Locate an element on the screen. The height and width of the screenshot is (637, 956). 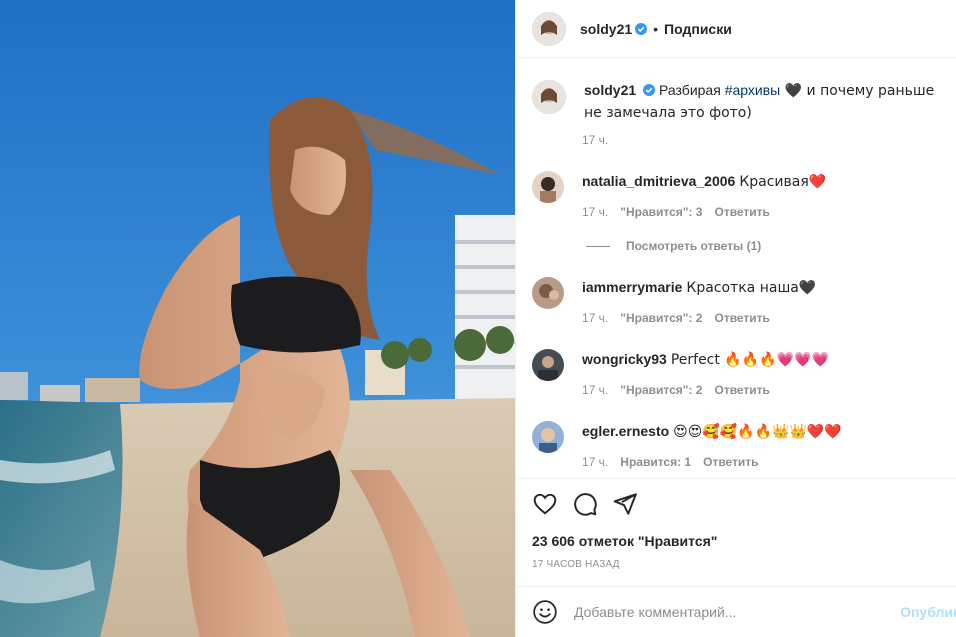
comment-username: egler.ernesto is located at coordinates (625, 431).